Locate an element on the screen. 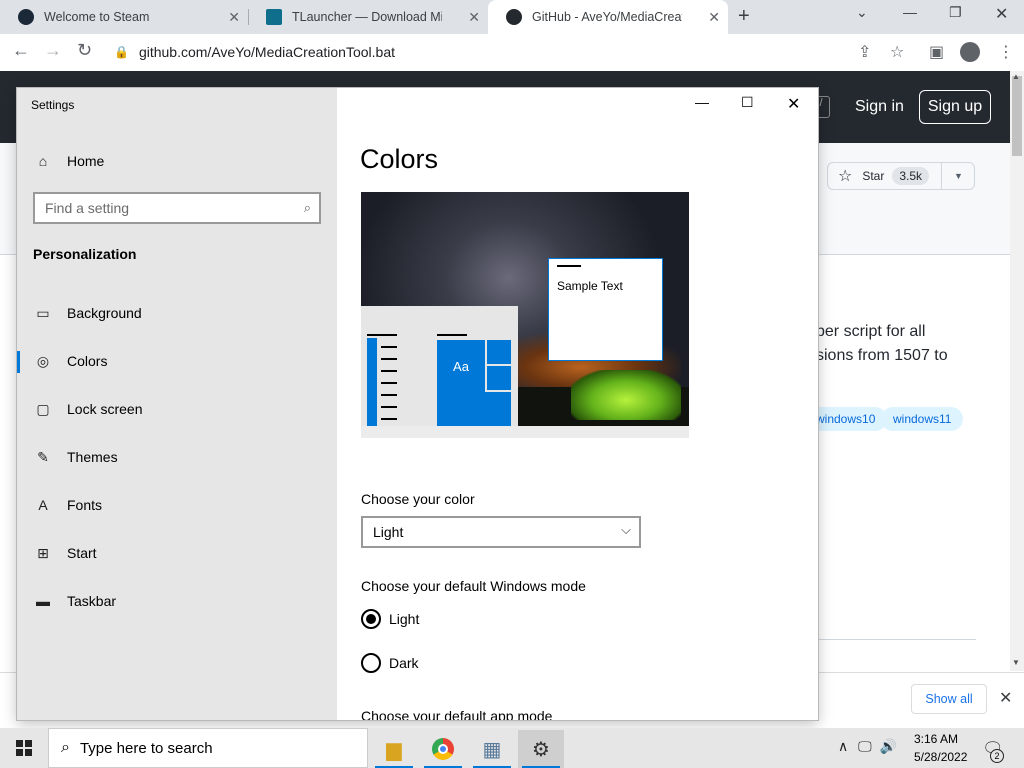 Image resolution: width=1024 pixels, height=768 pixels. choose-color-label: Choose your color is located at coordinates (418, 499).